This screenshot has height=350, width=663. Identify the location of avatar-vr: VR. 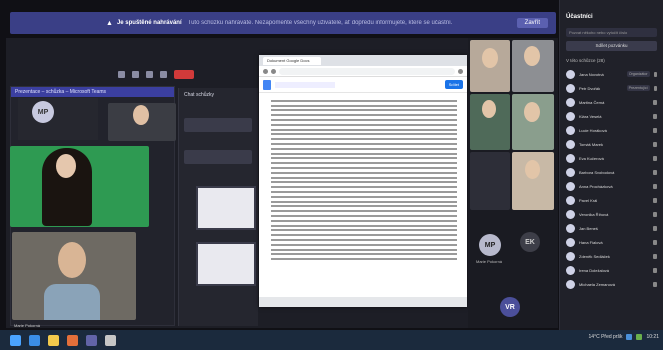
(510, 307).